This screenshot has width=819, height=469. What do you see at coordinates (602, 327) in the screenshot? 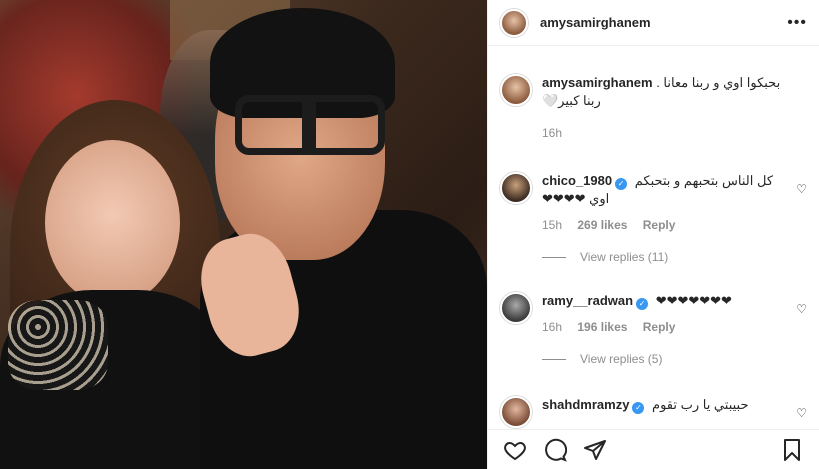
I see `comment-likes: 196 likes` at bounding box center [602, 327].